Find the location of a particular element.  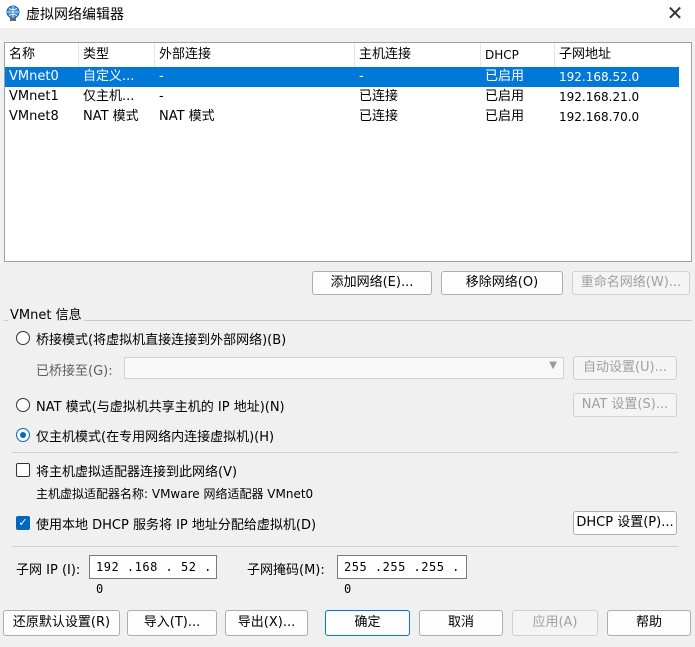

cell-type: NAT 模式 is located at coordinates (111, 116).